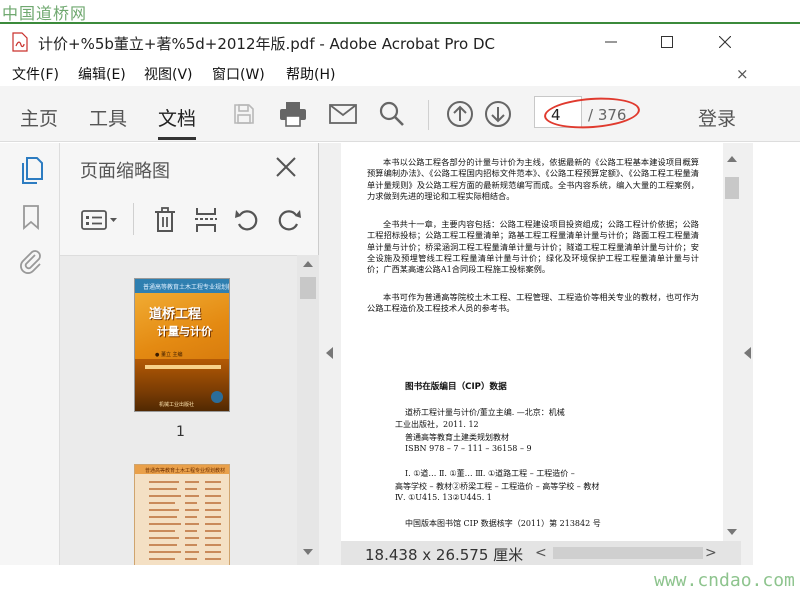 This screenshot has width=800, height=600. What do you see at coordinates (169, 355) in the screenshot?
I see `cover-author: ● 董立 主编` at bounding box center [169, 355].